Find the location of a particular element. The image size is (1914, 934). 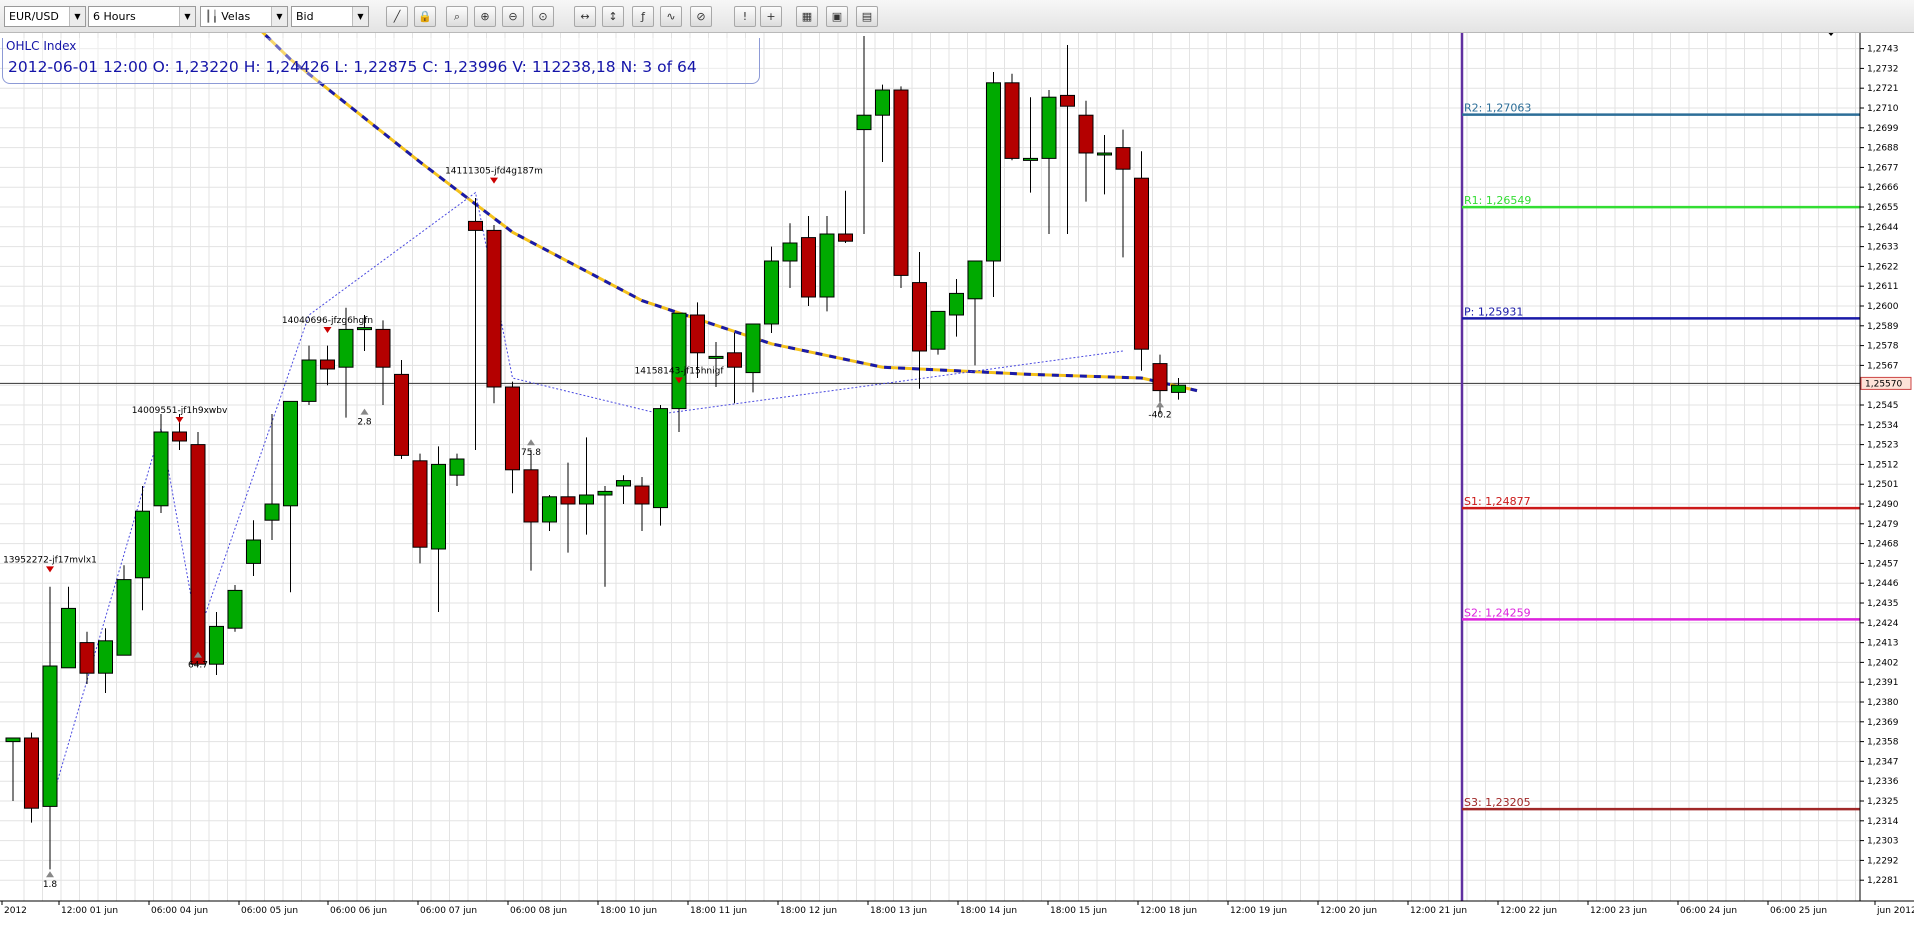

y-tick-label: 1,2600 is located at coordinates (1883, 307).